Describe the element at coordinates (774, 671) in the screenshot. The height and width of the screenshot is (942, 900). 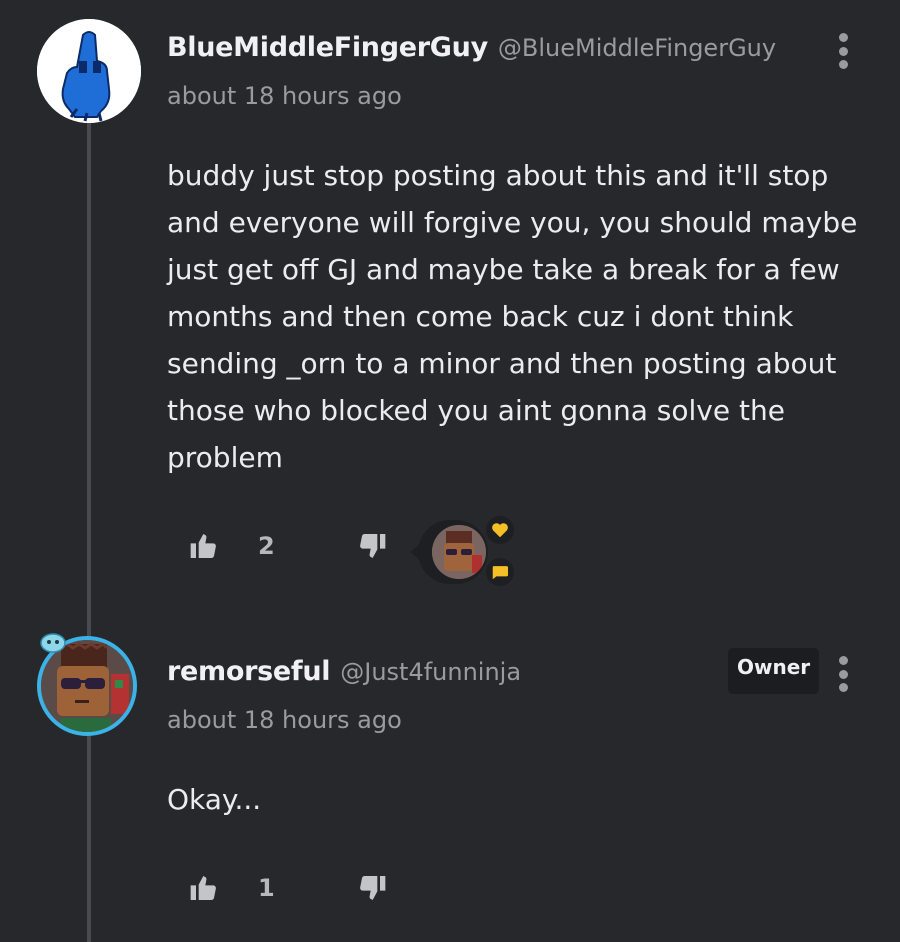
I see `owner-badge: Owner` at that location.